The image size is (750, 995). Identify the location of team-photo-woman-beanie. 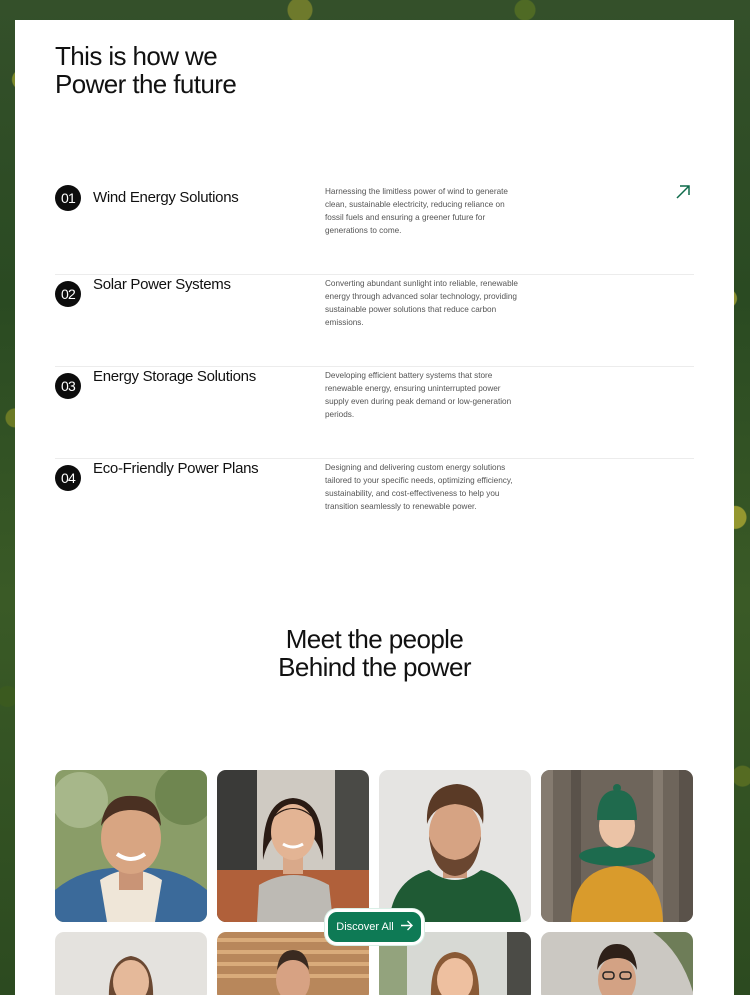
(617, 846).